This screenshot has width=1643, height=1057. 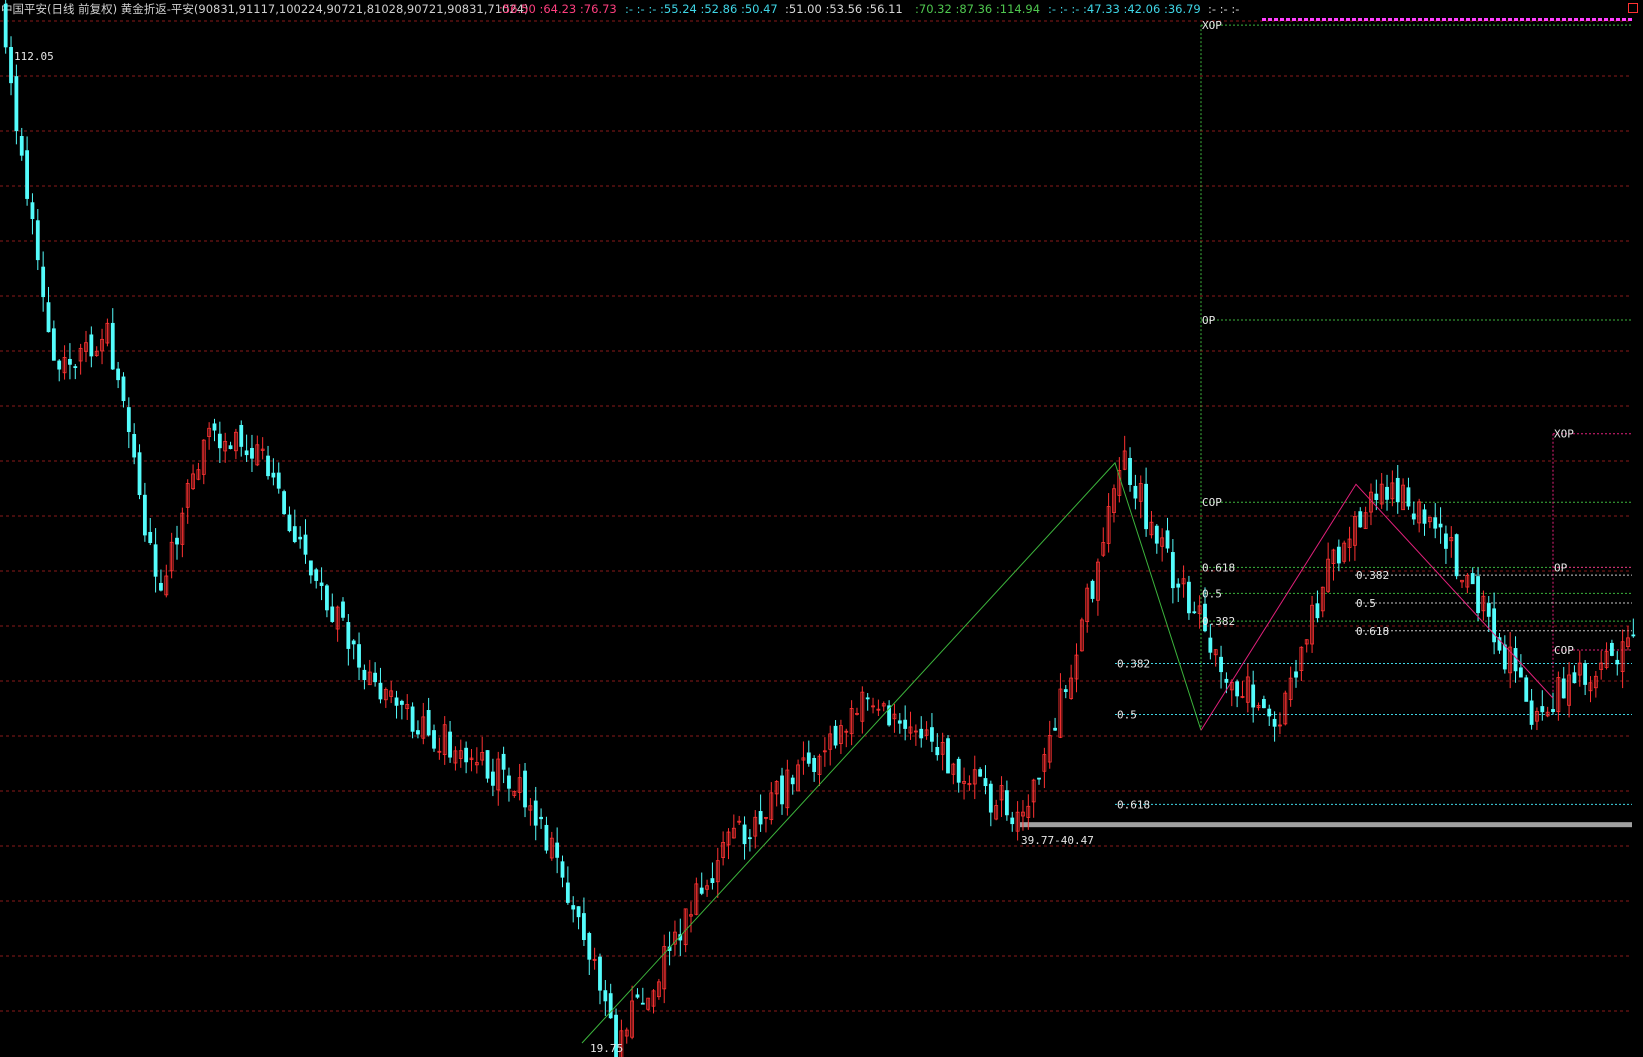 What do you see at coordinates (1218, 567) in the screenshot?
I see `green-0.618-label: 0.618` at bounding box center [1218, 567].